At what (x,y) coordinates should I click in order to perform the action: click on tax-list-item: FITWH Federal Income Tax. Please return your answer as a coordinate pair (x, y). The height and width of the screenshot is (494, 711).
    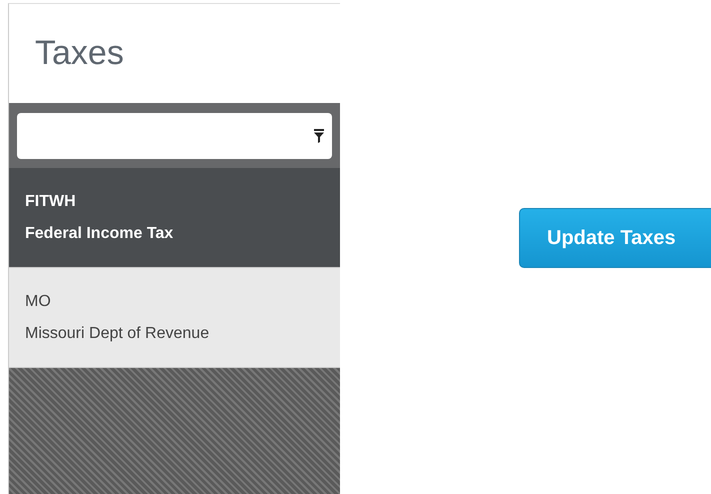
    Looking at the image, I should click on (174, 218).